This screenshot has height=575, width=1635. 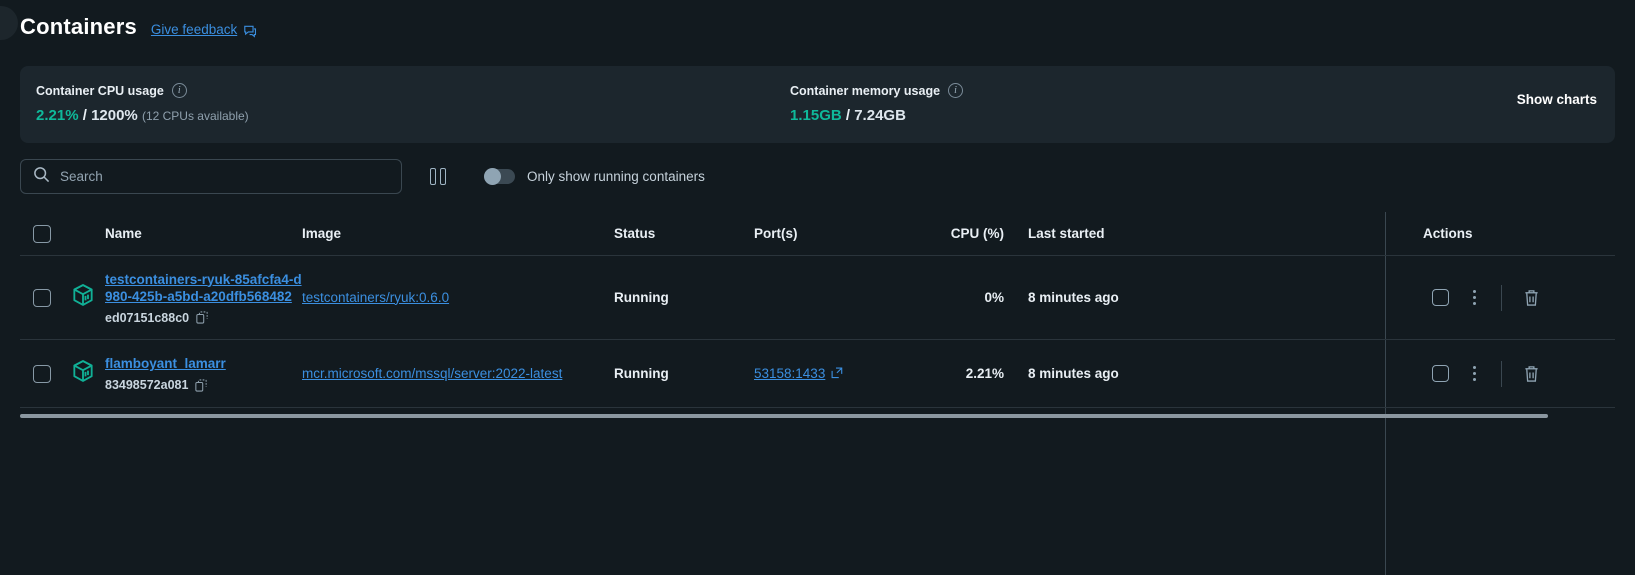 I want to click on memory-info-icon: i, so click(x=956, y=90).